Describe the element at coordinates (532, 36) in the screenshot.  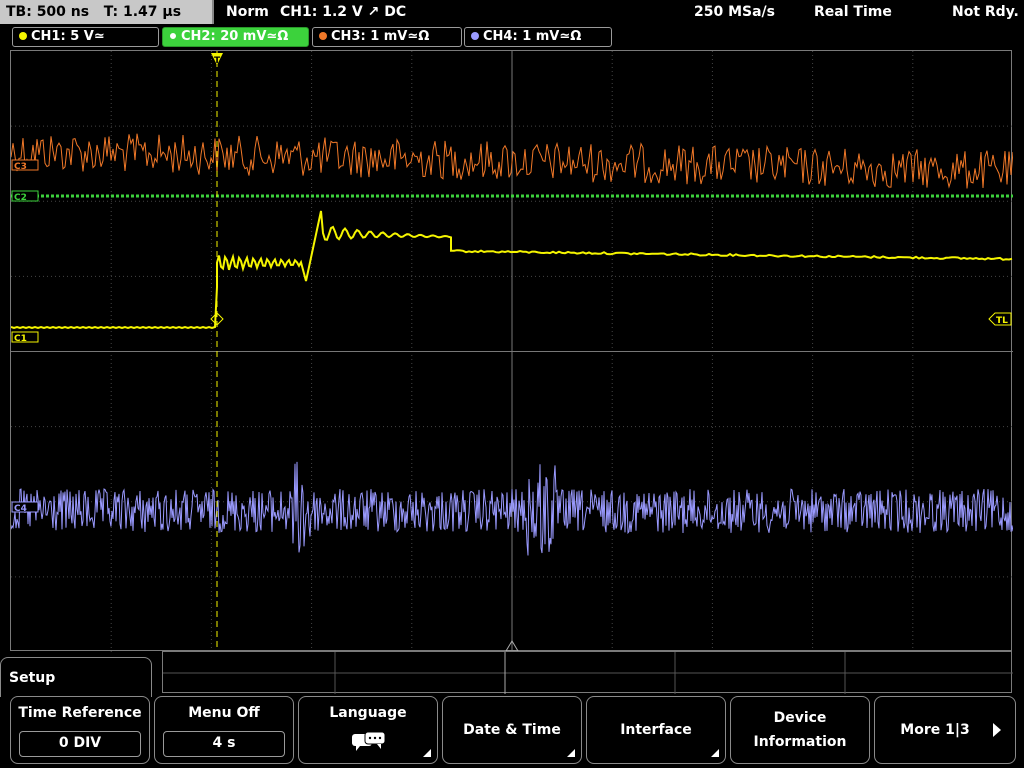
I see `ch4-label: CH4: 1 mV≃Ω` at that location.